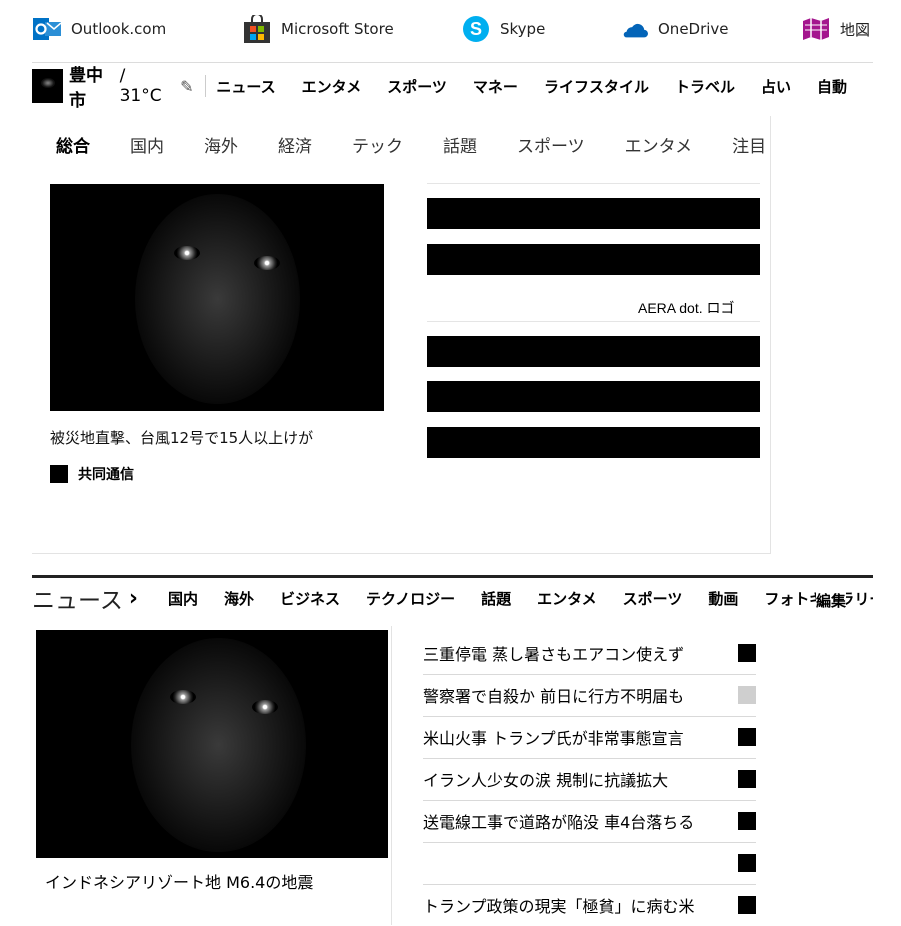 This screenshot has width=901, height=926. What do you see at coordinates (106, 475) in the screenshot?
I see `hero-source-name: 共同通信` at bounding box center [106, 475].